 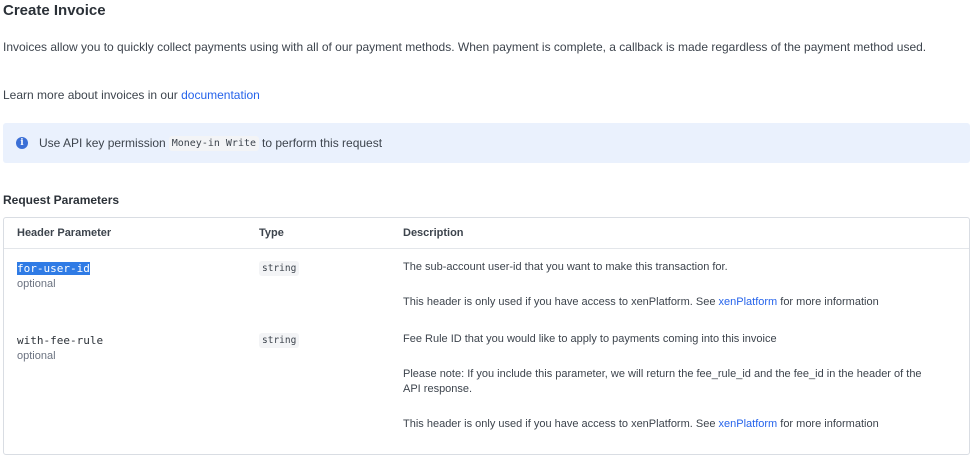 I want to click on column-header-parameter: Header Parameter, so click(x=64, y=233).